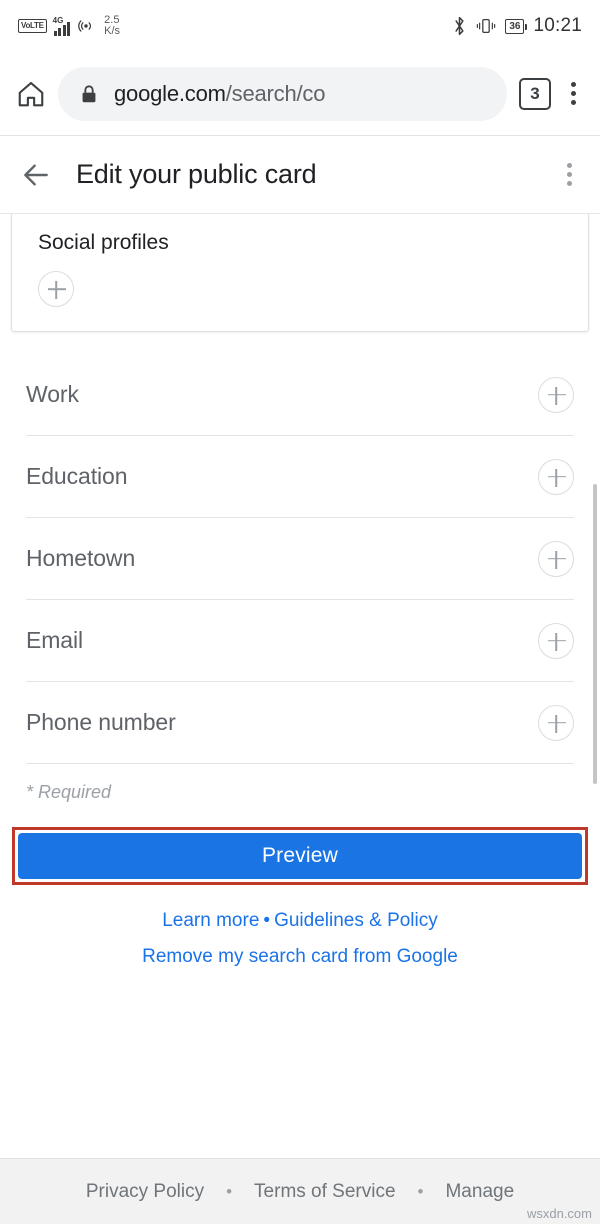  I want to click on page-title: Edit your public card, so click(196, 174).